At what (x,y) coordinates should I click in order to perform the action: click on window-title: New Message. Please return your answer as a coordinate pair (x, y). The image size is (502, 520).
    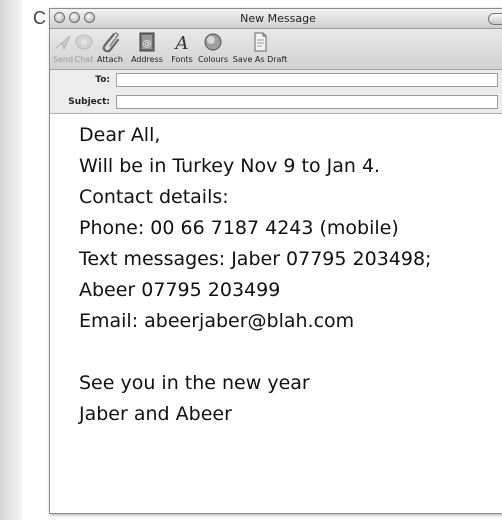
    Looking at the image, I should click on (278, 18).